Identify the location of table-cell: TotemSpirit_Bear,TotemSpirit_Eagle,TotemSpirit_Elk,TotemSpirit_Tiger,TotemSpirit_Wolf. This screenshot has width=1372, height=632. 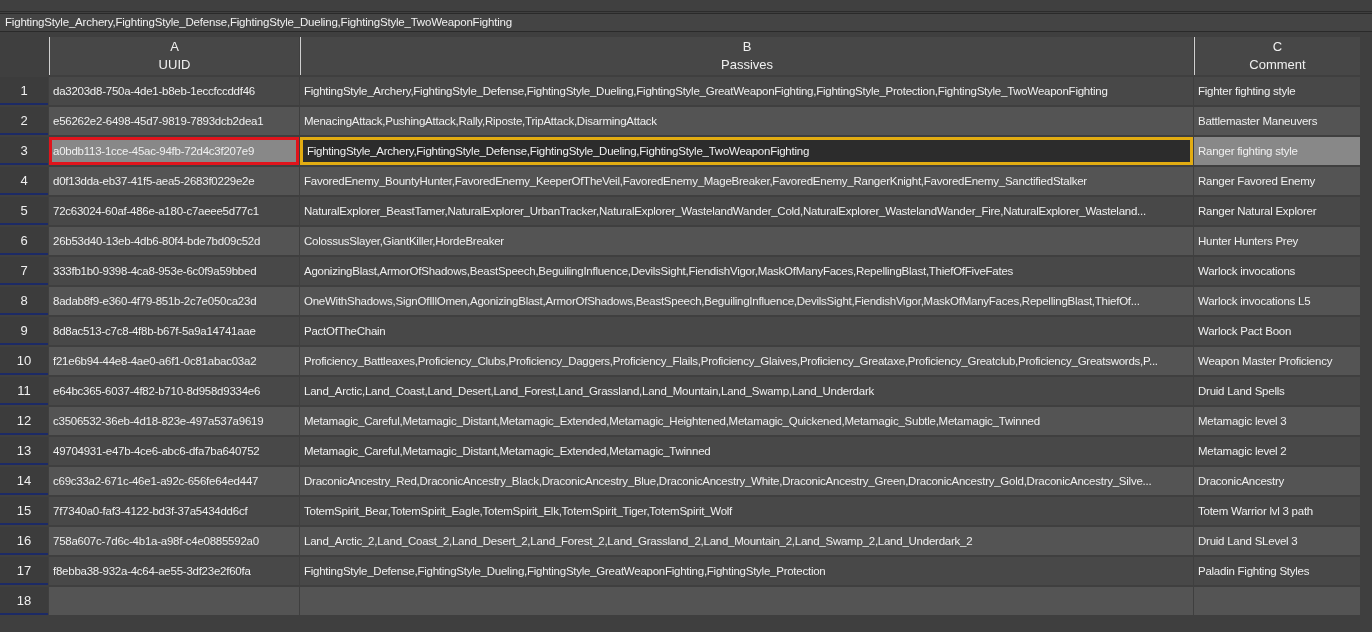
(746, 511).